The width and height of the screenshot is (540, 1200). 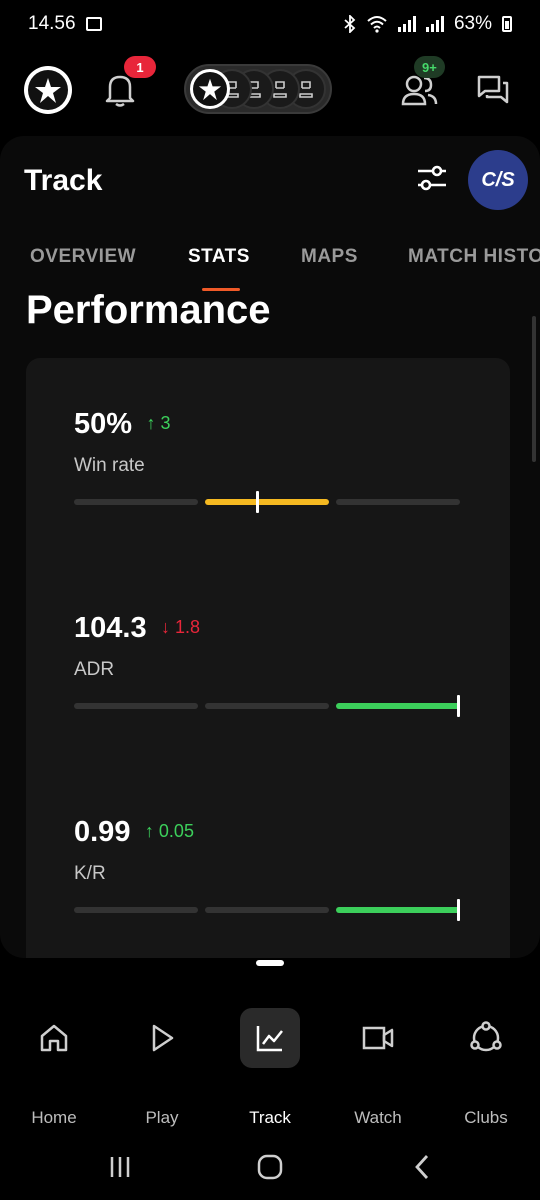 I want to click on clubs-icon, so click(x=486, y=1038).